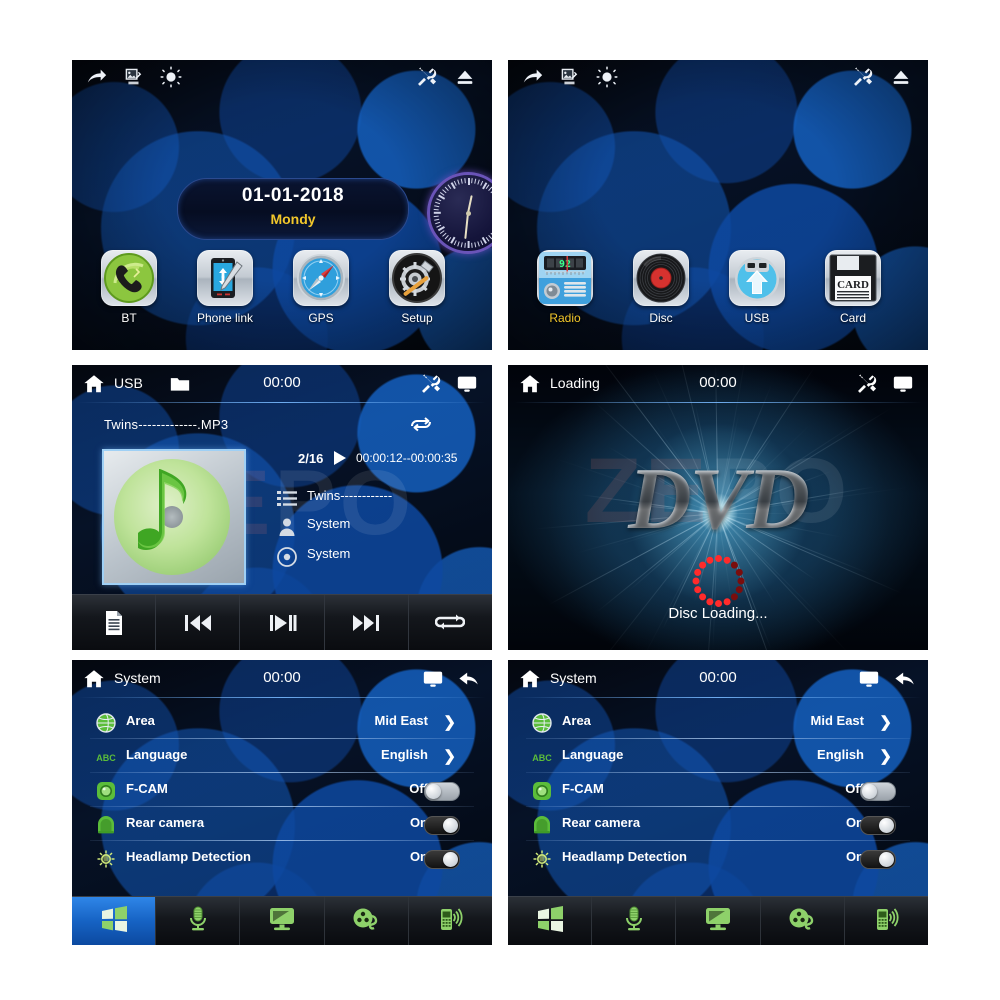  I want to click on weekday-text: Mondy, so click(293, 219).